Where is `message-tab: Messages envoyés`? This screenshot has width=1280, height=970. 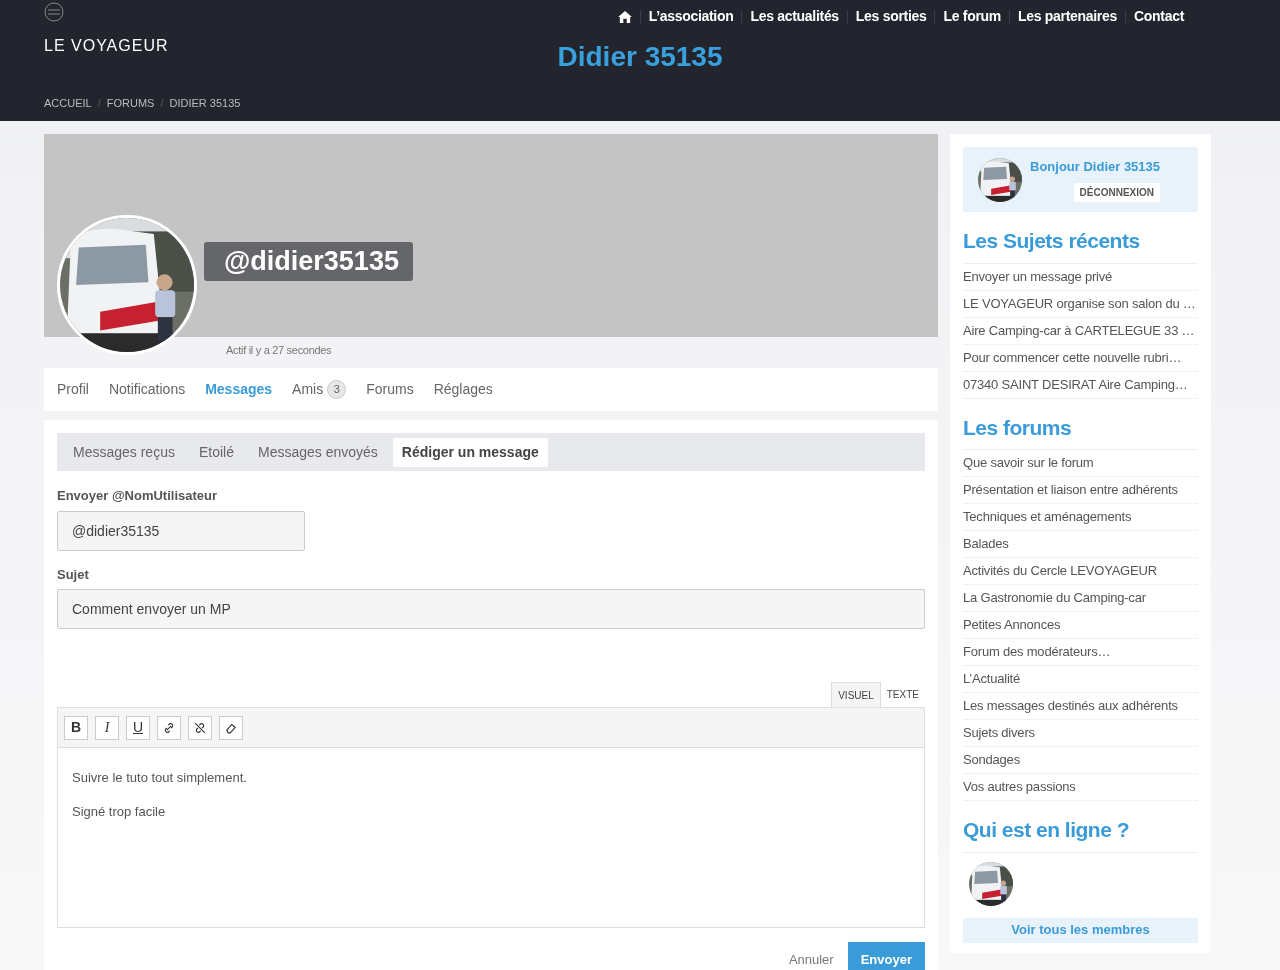
message-tab: Messages envoyés is located at coordinates (317, 452).